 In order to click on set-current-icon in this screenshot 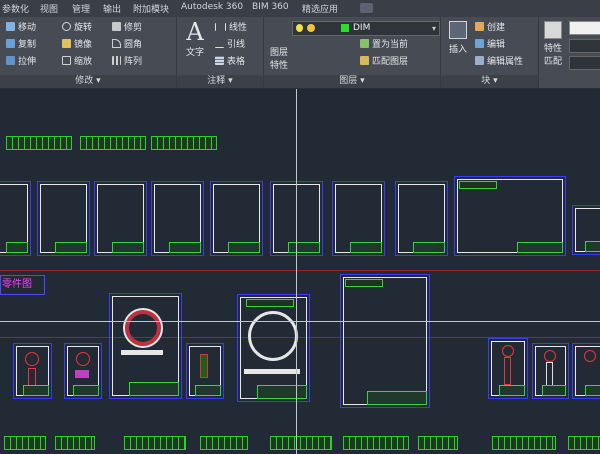, I will do `click(364, 43)`.